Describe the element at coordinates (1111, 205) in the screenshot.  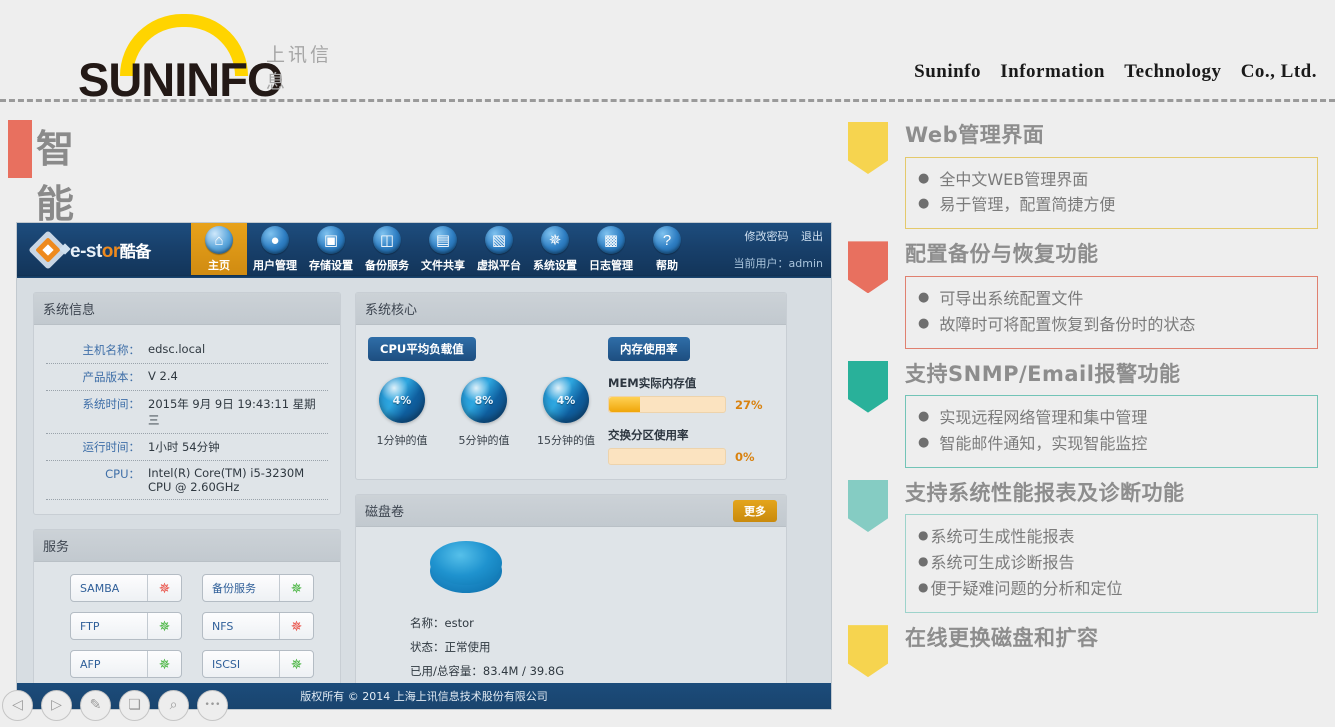
I see `list-item: ● 易于管理，配置简捷方便` at that location.